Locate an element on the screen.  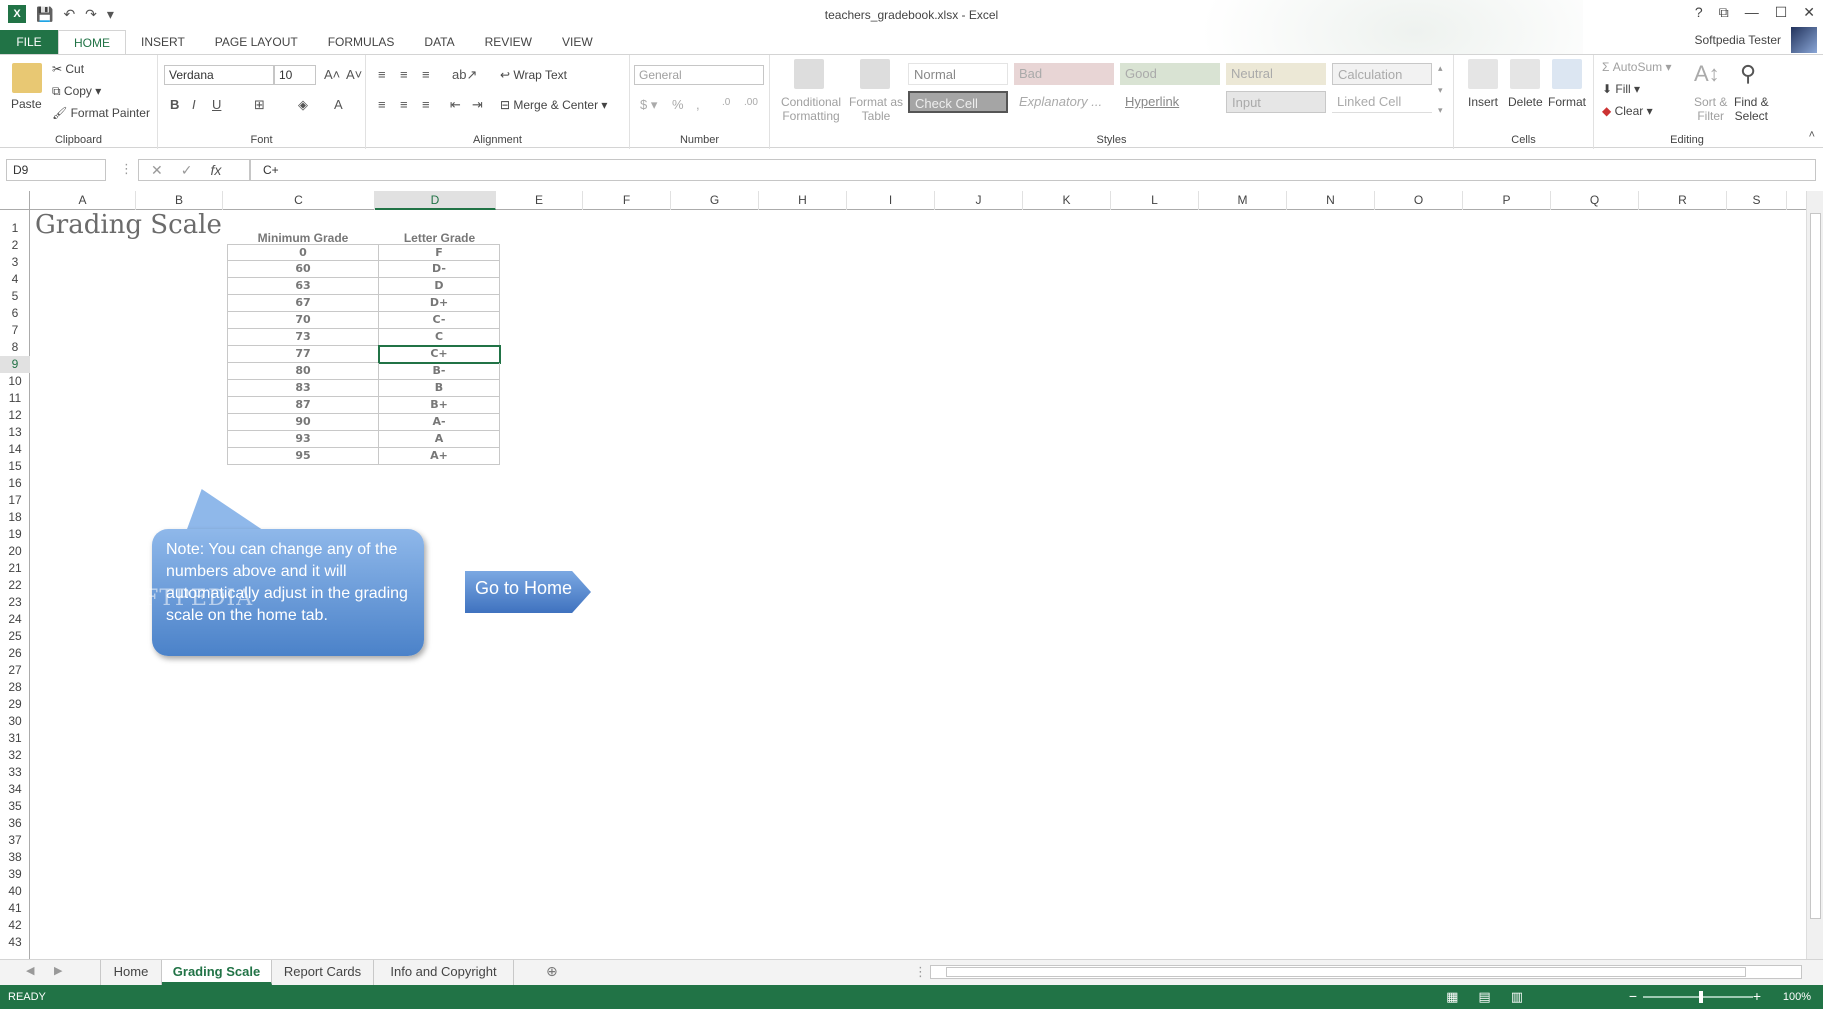
decrease-indent-icon: ⇤ is located at coordinates (455, 105).